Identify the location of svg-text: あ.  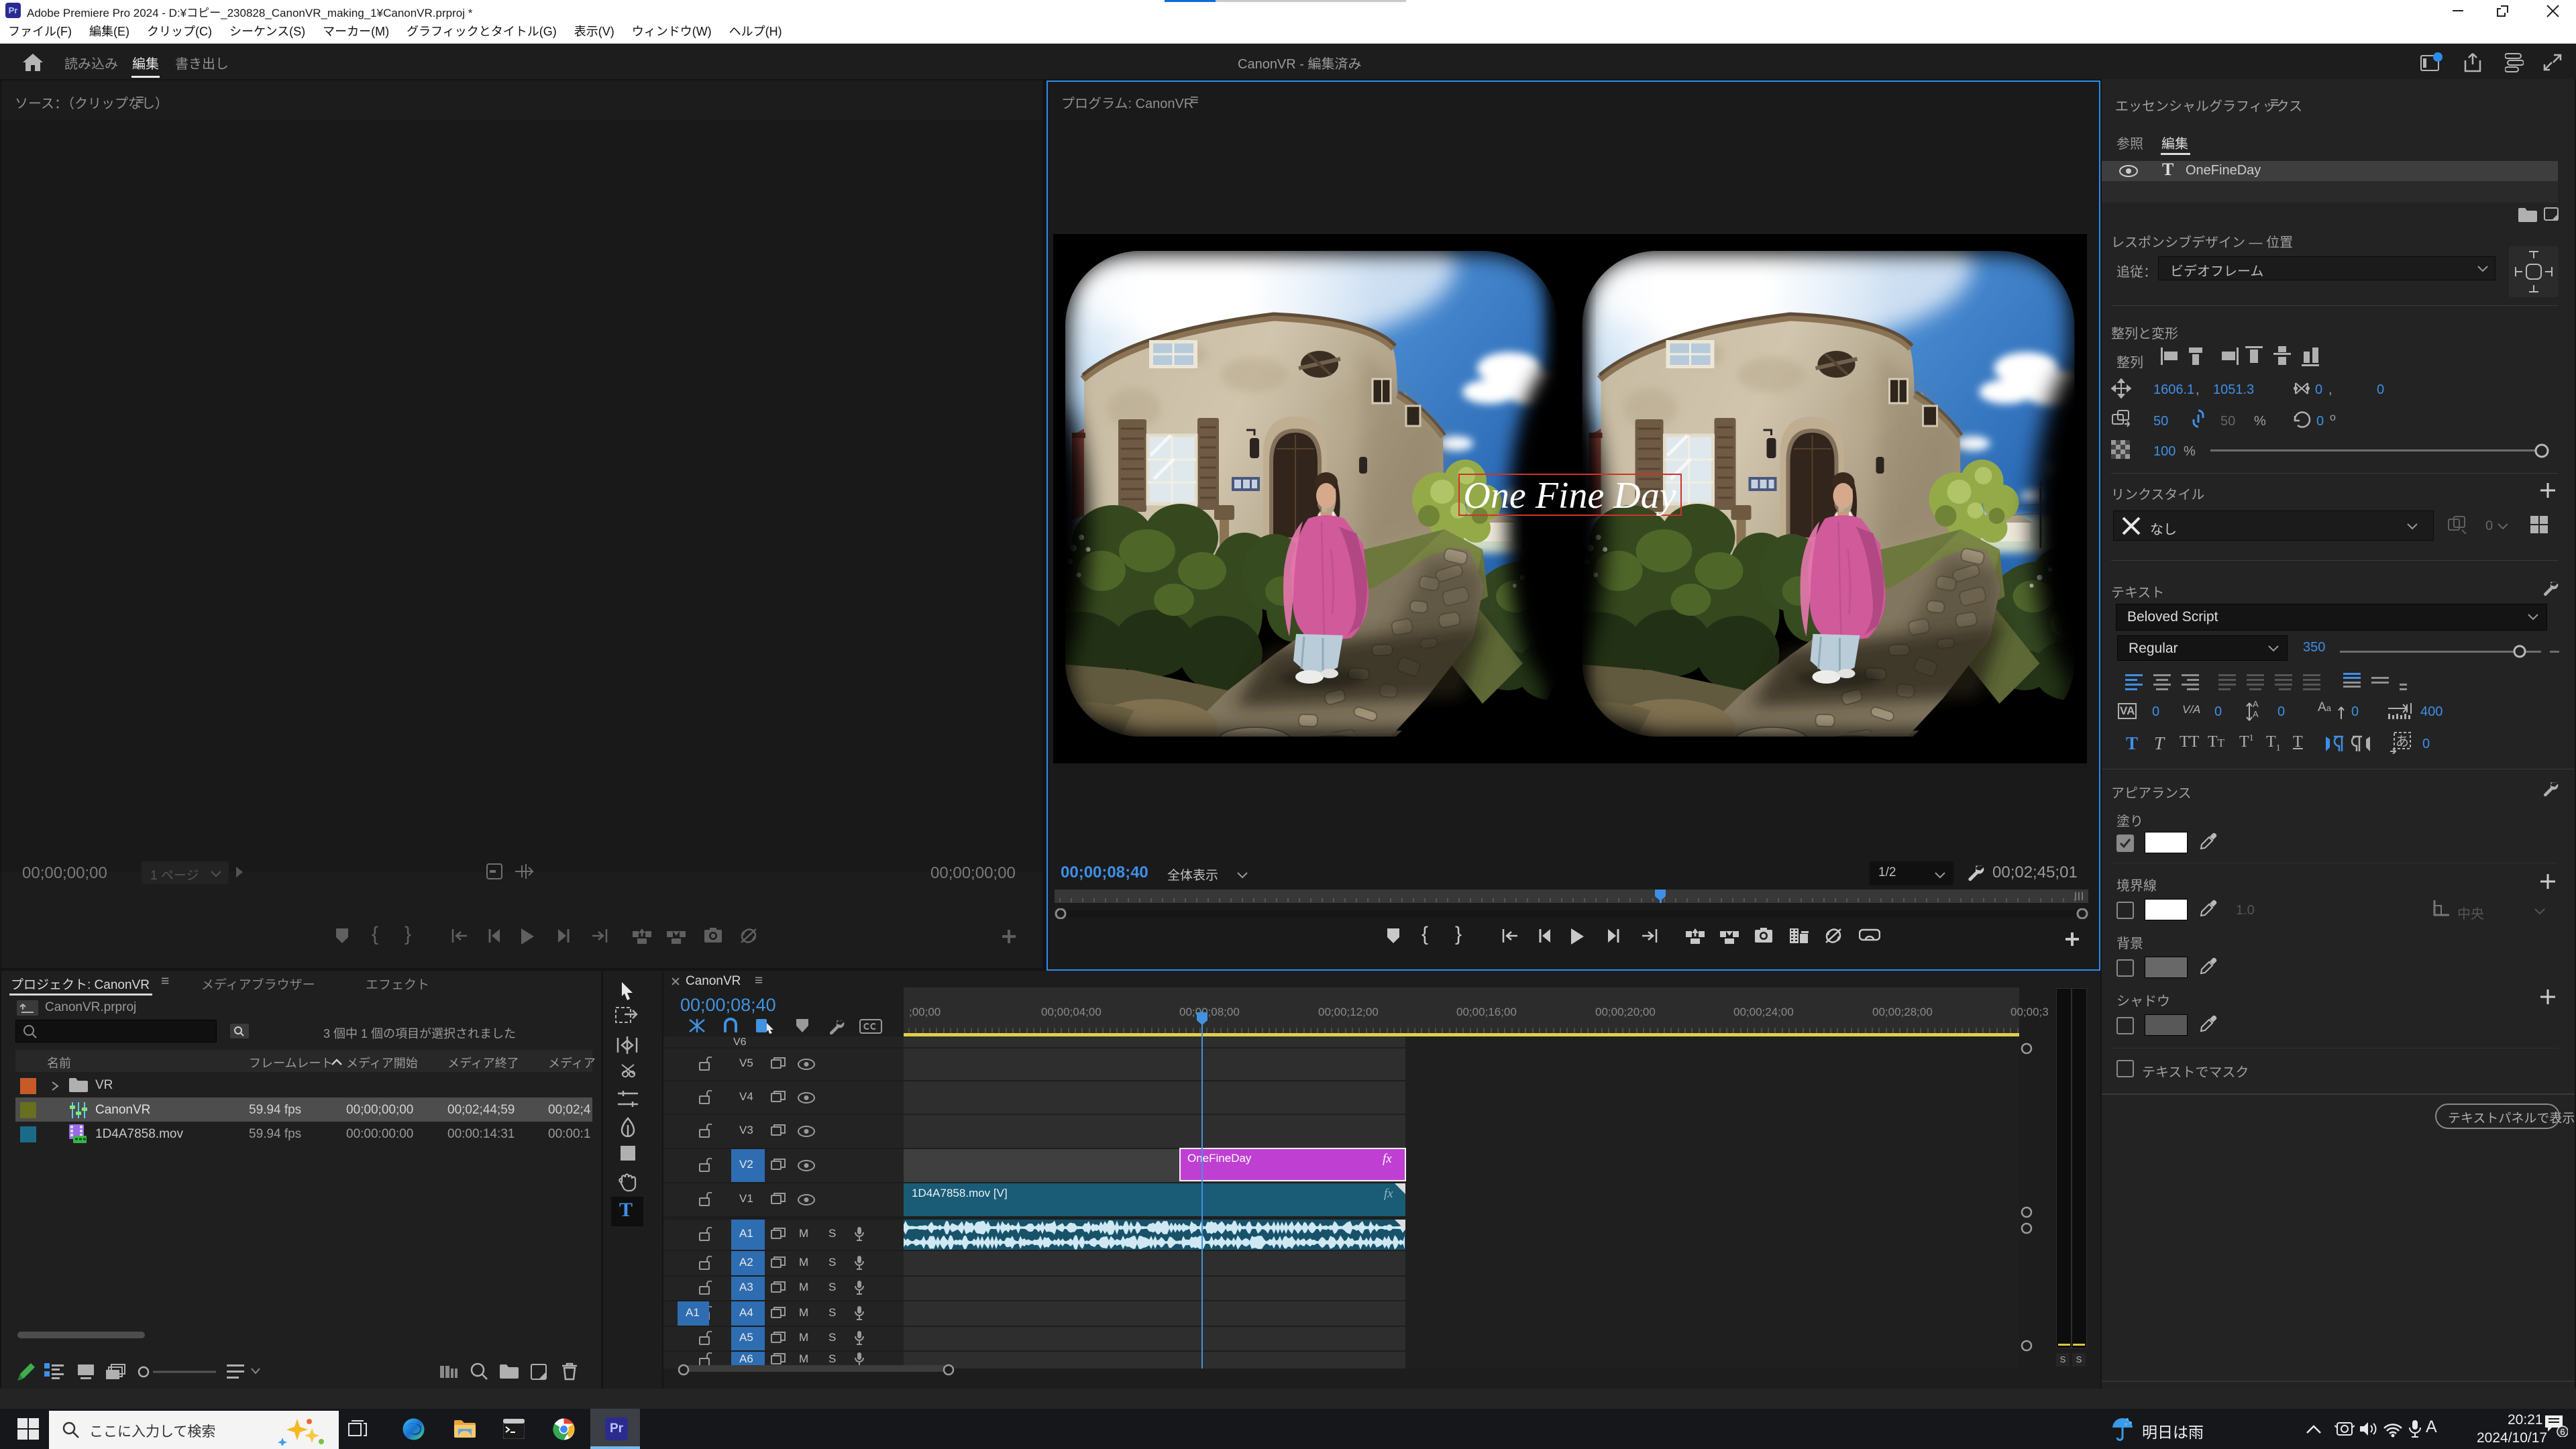
(2402, 742).